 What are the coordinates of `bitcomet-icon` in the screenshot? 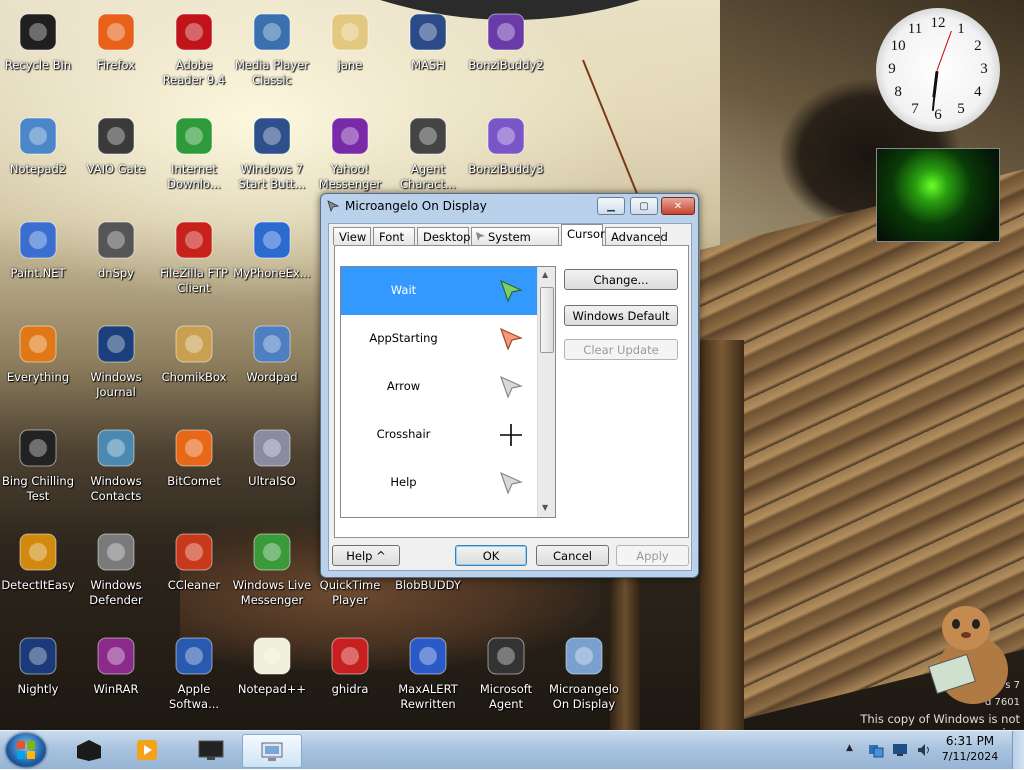 It's located at (194, 448).